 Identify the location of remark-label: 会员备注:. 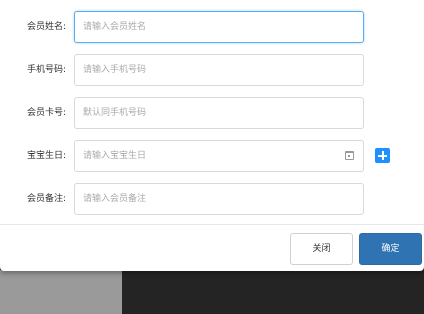
(46, 199).